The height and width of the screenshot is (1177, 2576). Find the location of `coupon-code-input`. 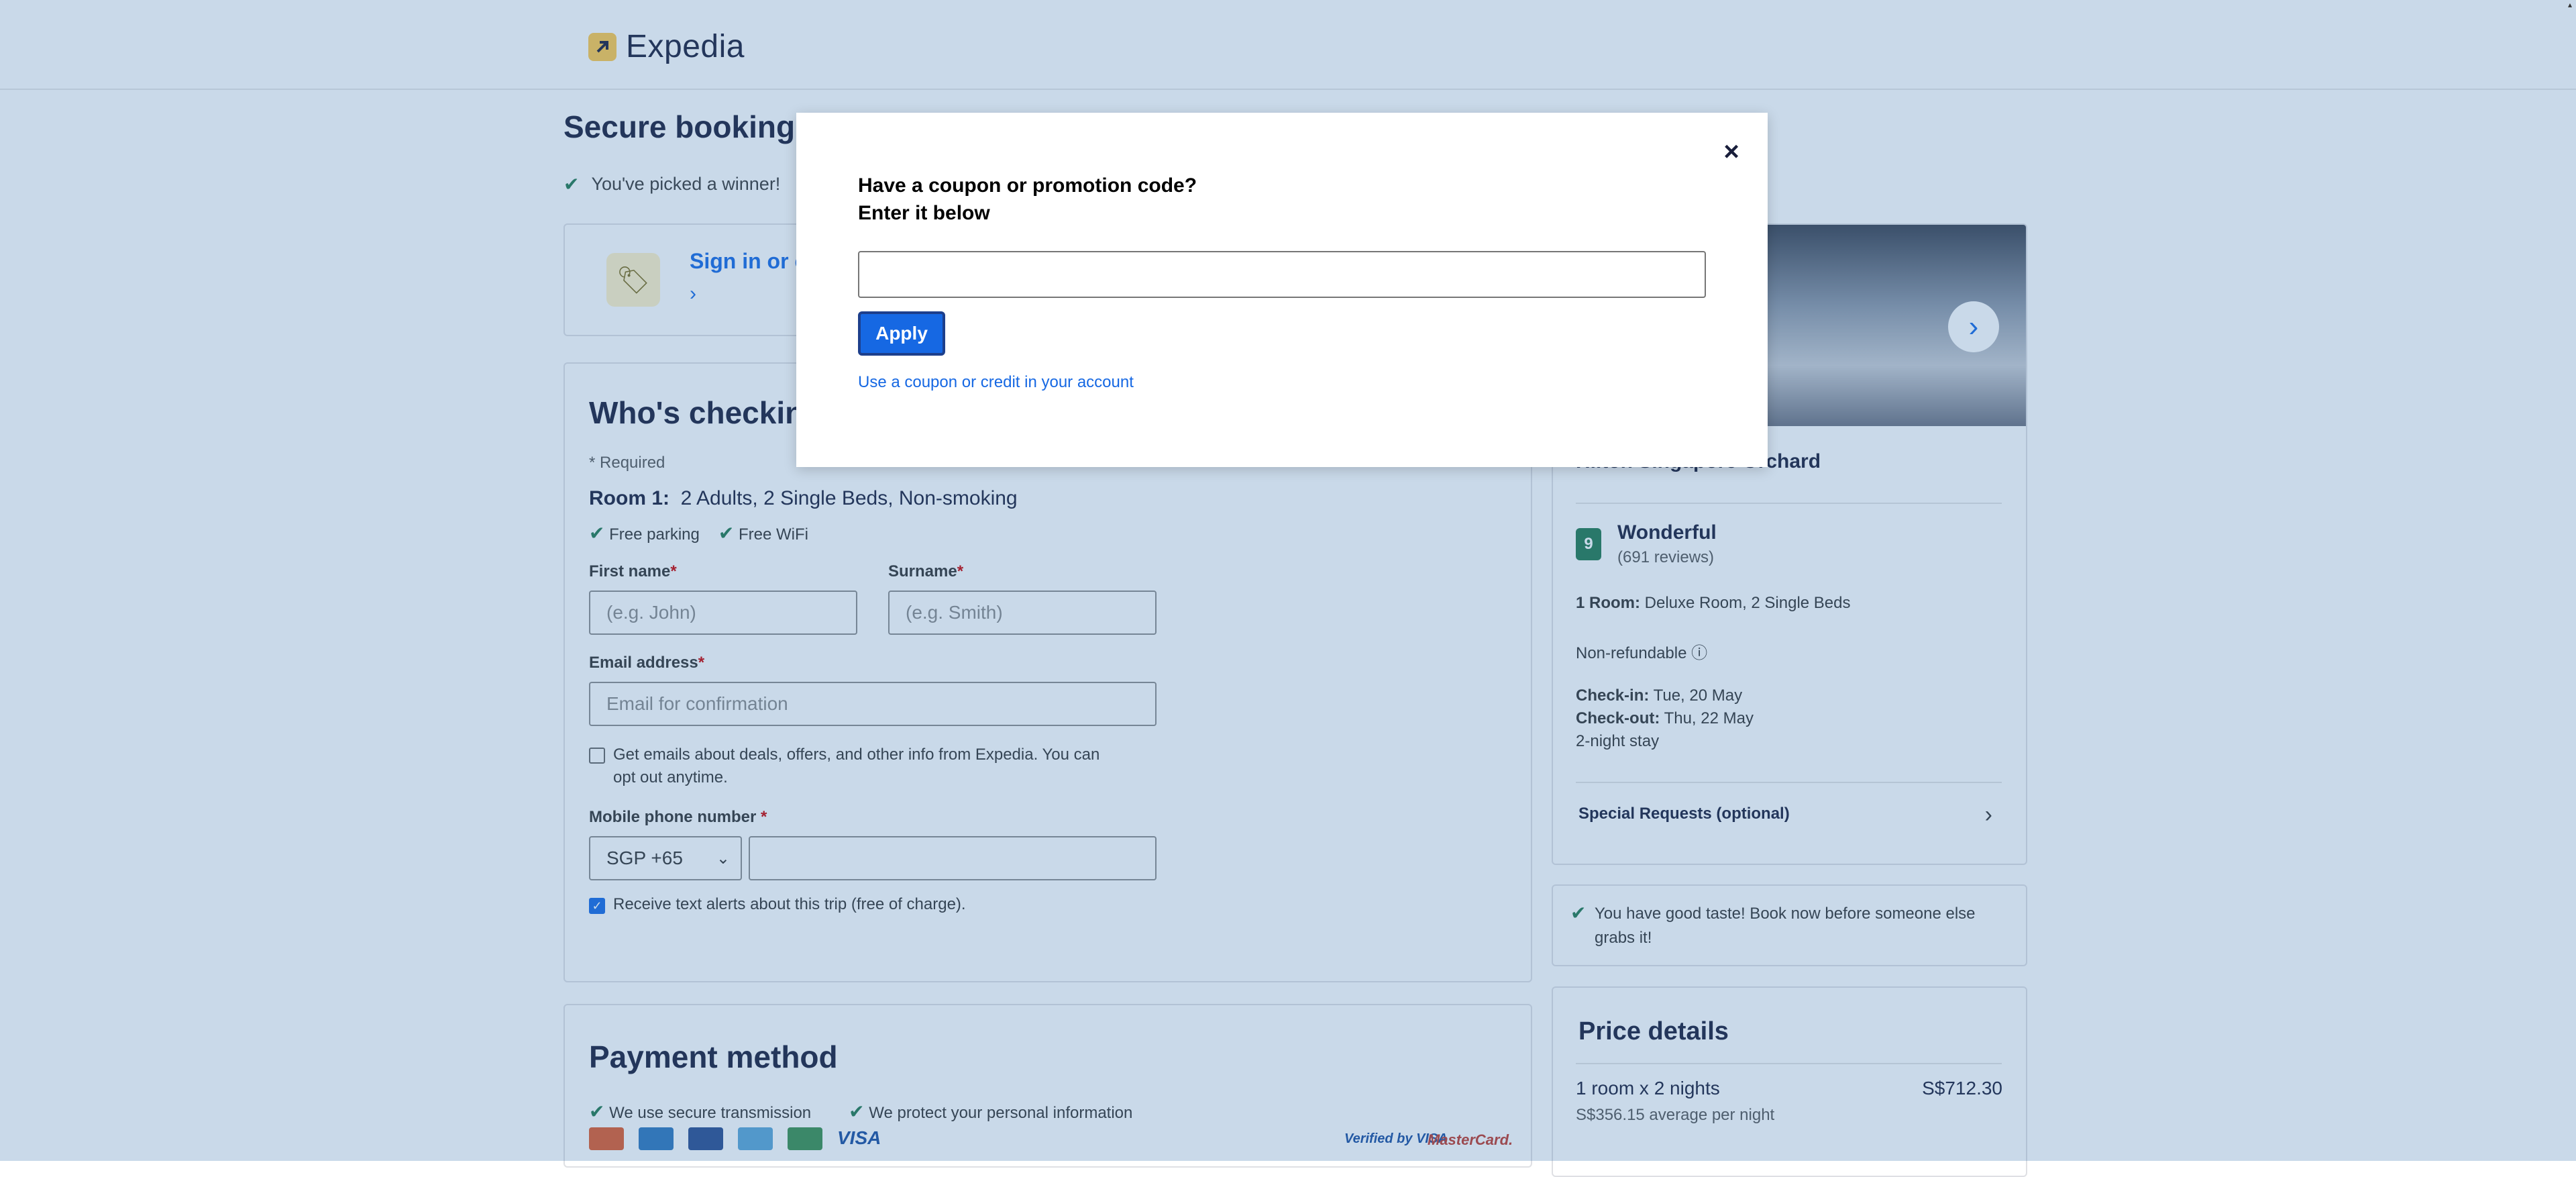

coupon-code-input is located at coordinates (1282, 274).